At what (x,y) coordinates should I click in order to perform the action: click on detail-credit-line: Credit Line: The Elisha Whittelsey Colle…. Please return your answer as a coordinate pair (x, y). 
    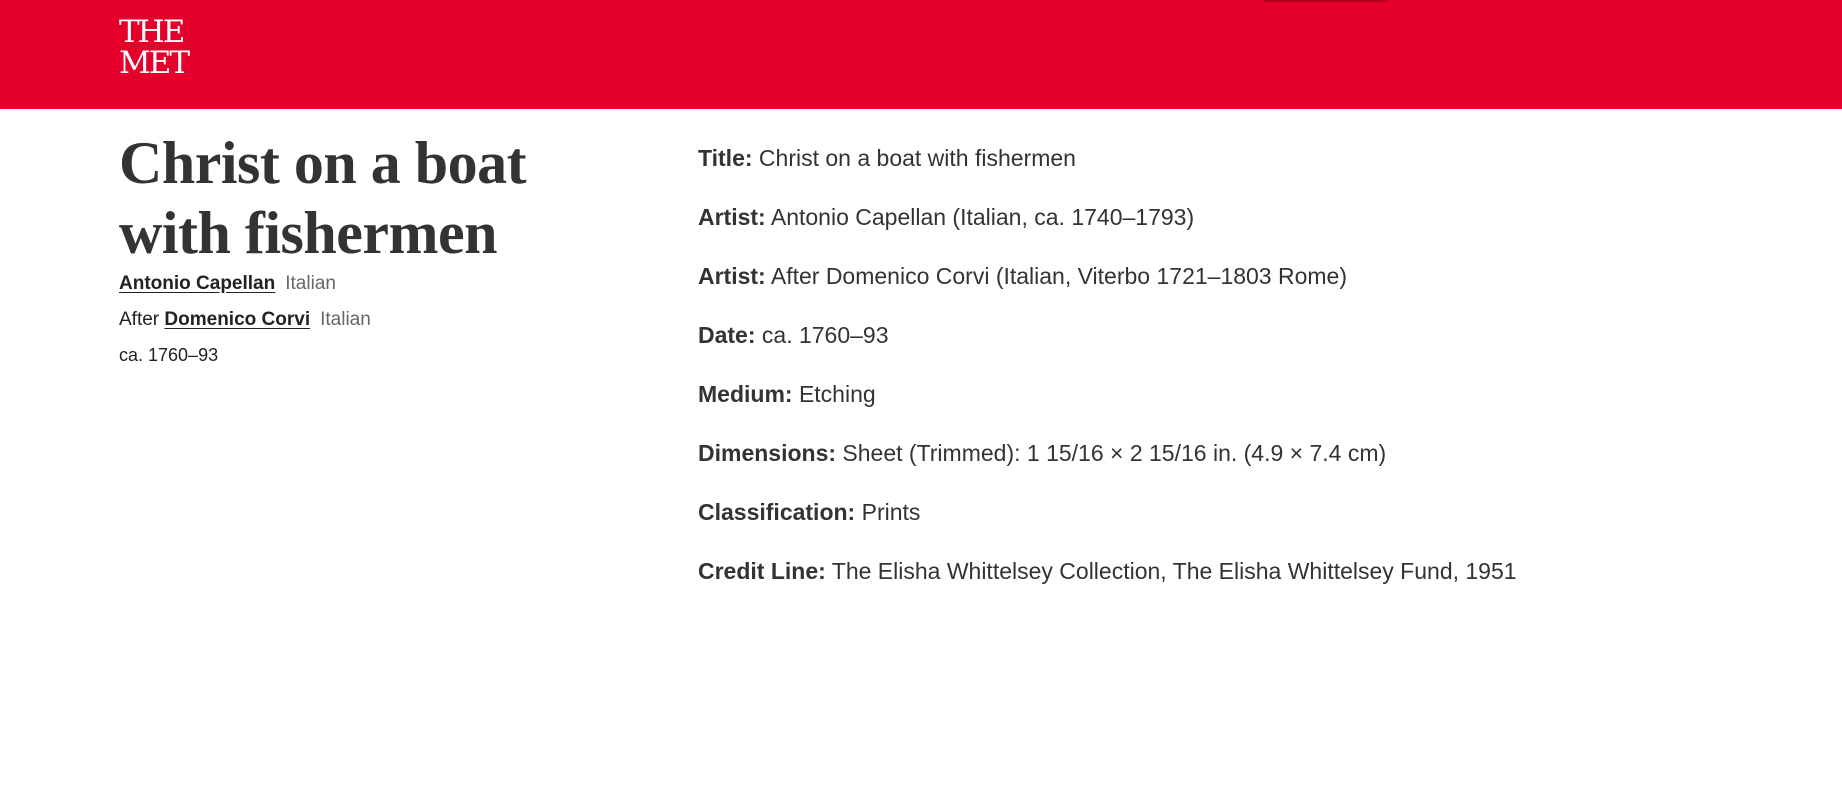
    Looking at the image, I should click on (1198, 571).